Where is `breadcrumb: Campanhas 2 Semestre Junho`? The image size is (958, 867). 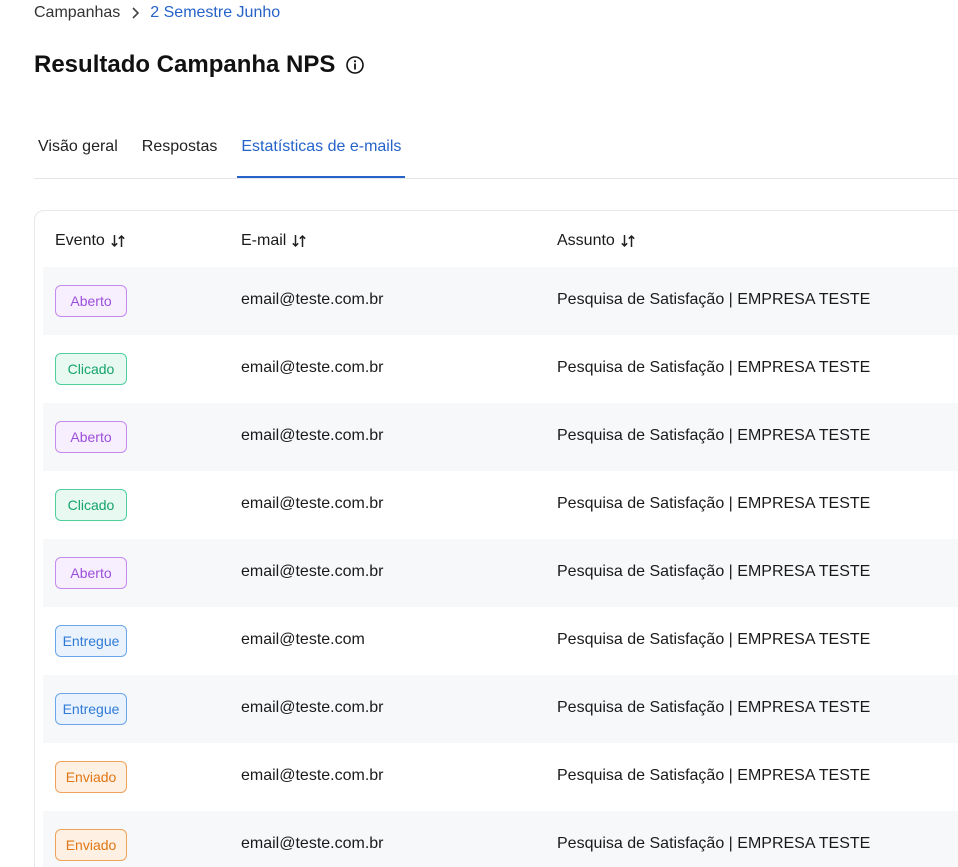
breadcrumb: Campanhas 2 Semestre Junho is located at coordinates (157, 13).